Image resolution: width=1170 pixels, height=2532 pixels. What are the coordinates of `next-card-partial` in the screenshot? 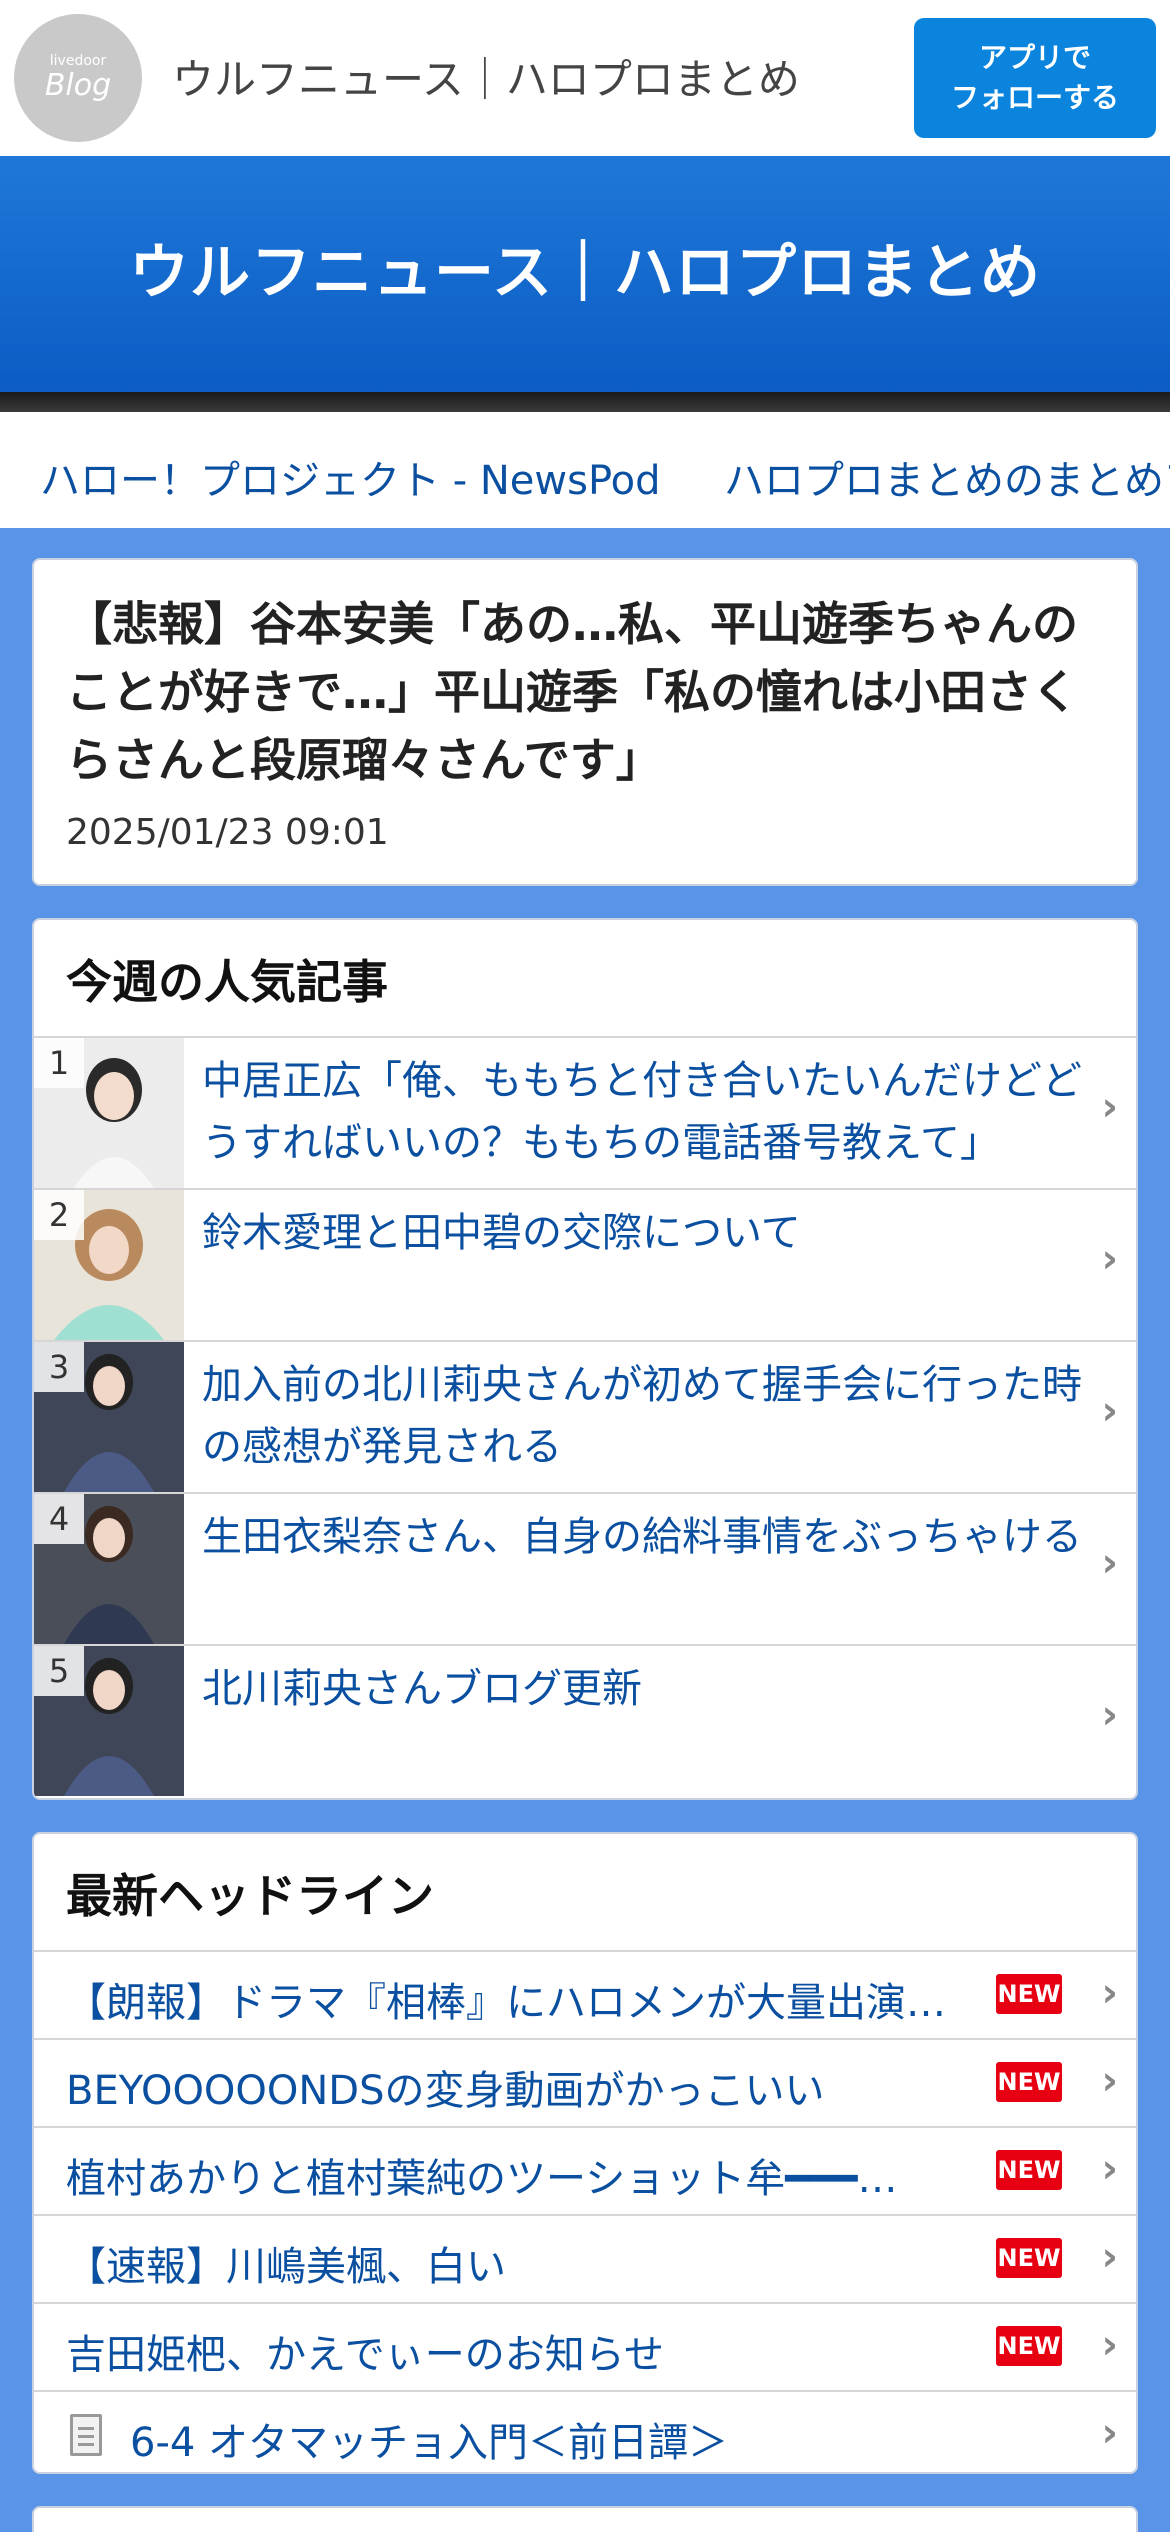 It's located at (585, 2519).